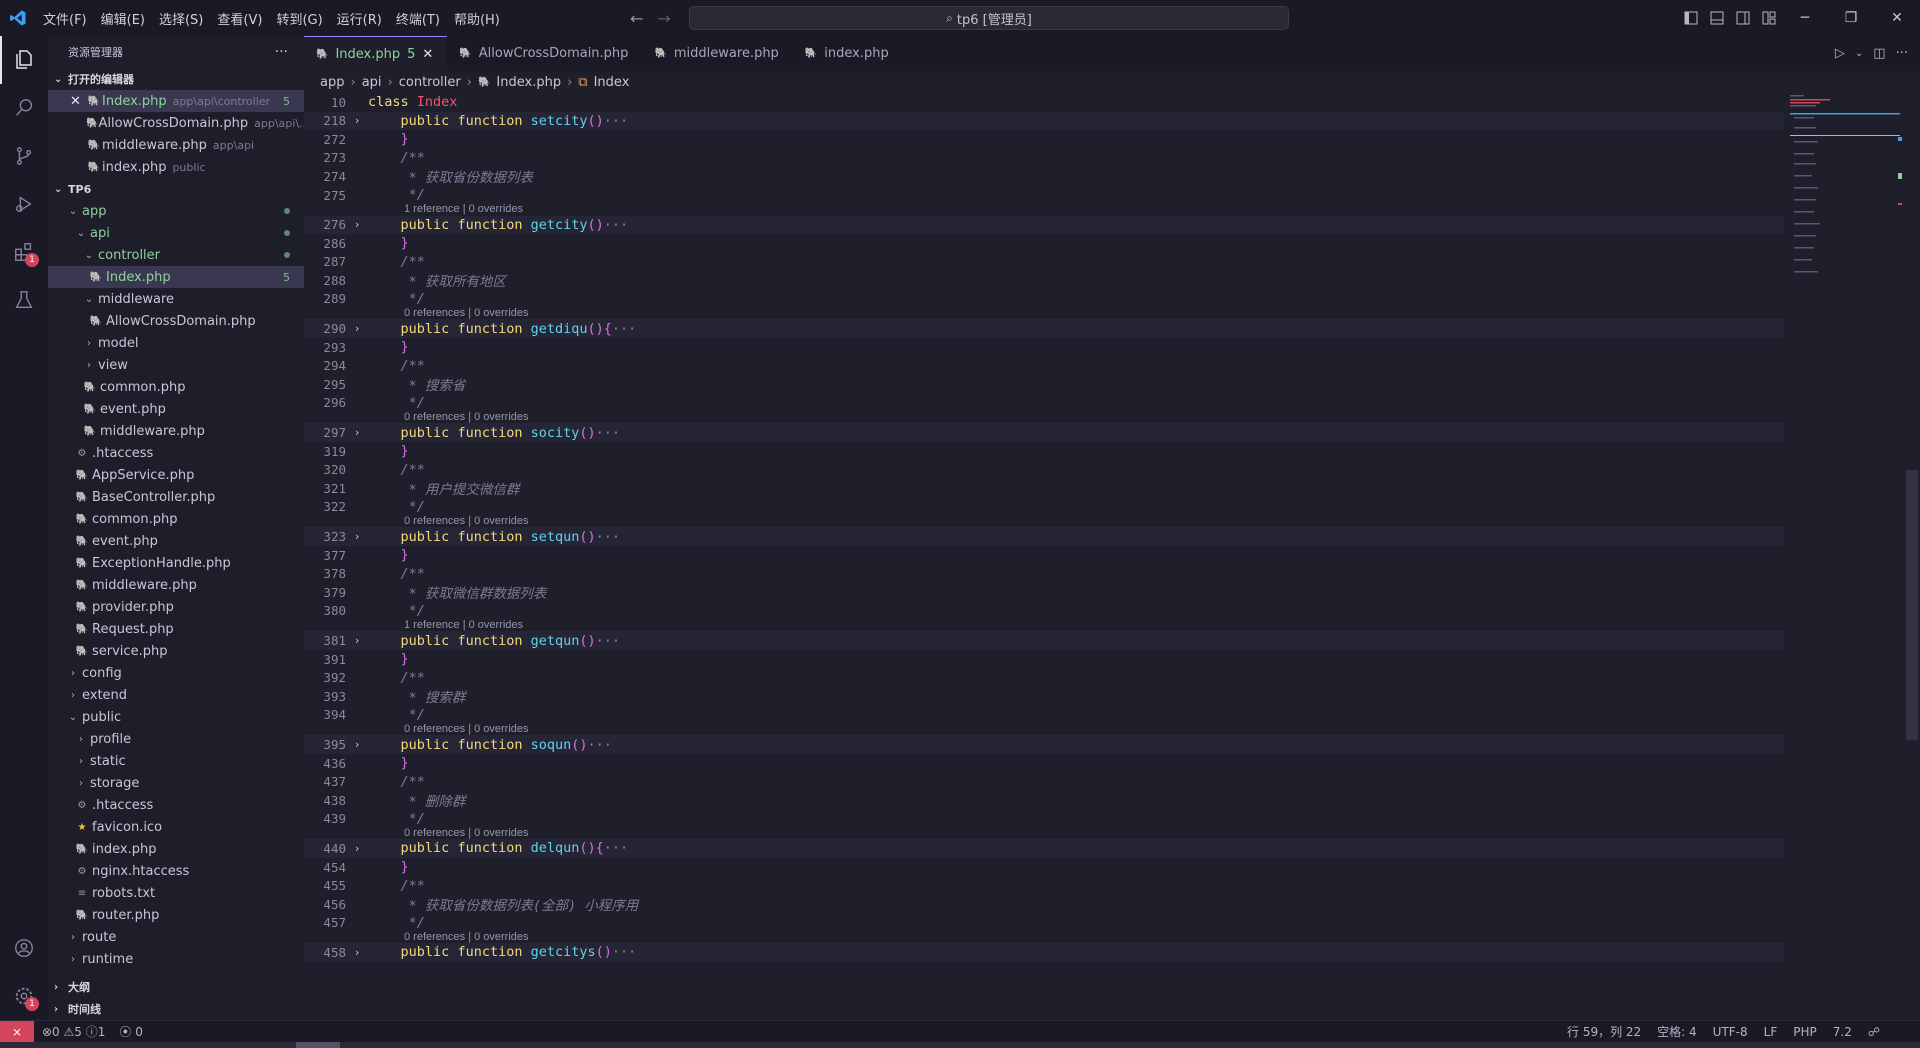 The height and width of the screenshot is (1048, 1920). I want to click on outline-section: › 大纲, so click(176, 987).